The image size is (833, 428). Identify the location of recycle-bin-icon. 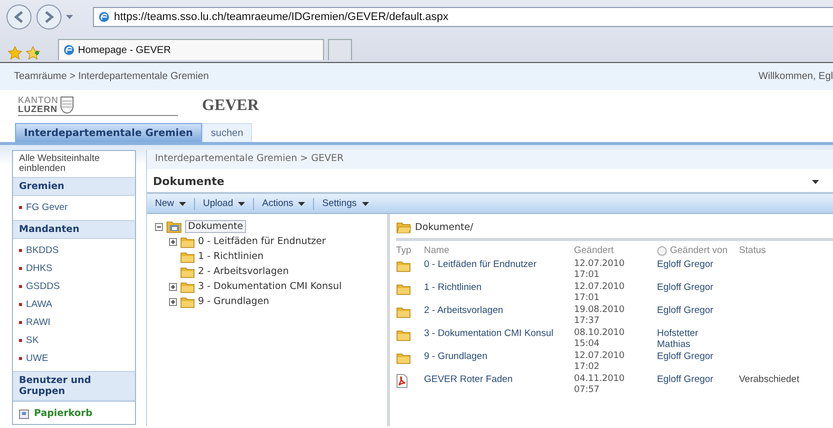
(24, 413).